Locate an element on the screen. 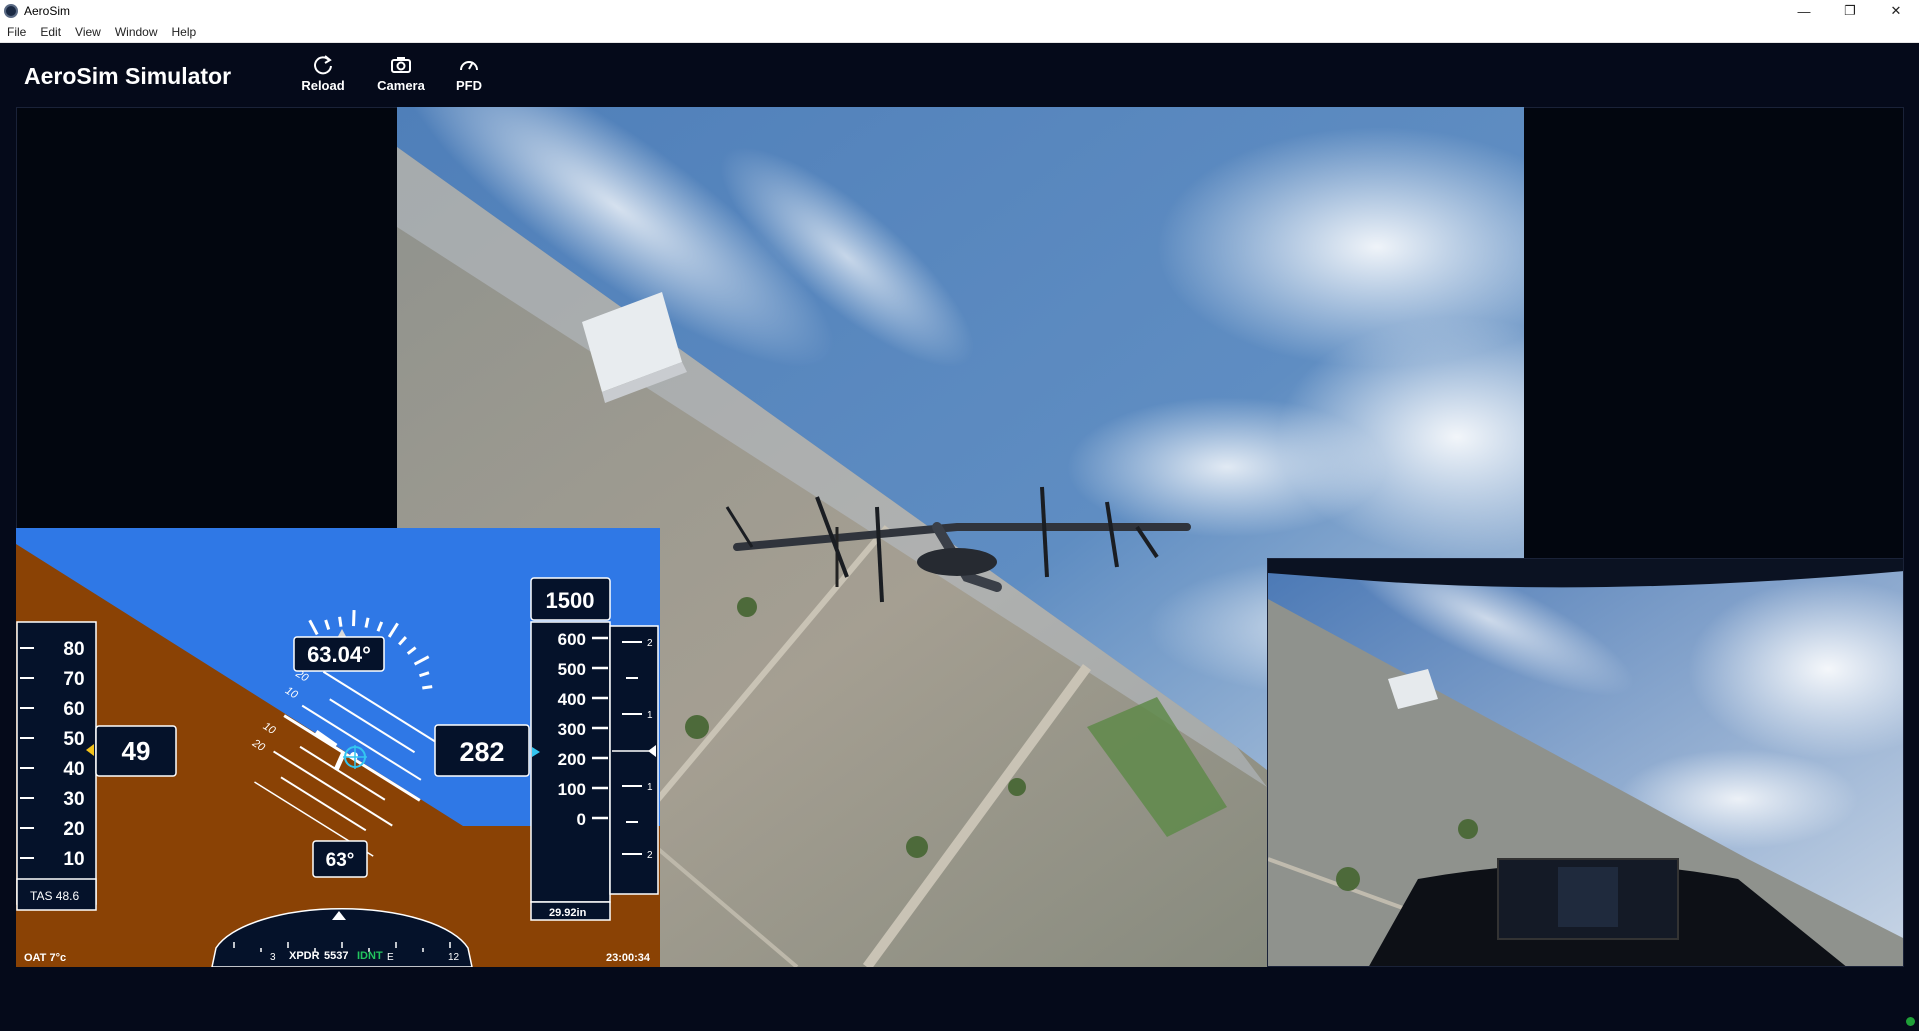 This screenshot has height=1031, width=1919. airspeed-value: 49 is located at coordinates (136, 751).